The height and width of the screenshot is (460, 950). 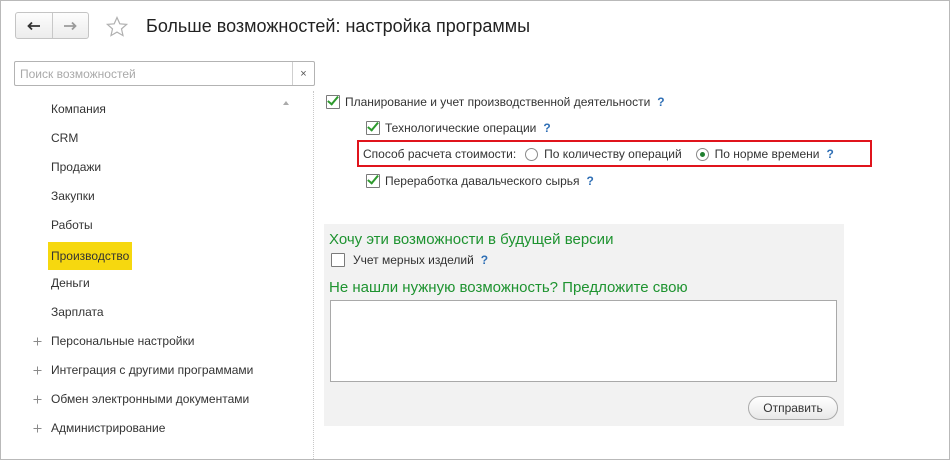 I want to click on page-title: Больше возможностей: настройка программы, so click(x=338, y=26).